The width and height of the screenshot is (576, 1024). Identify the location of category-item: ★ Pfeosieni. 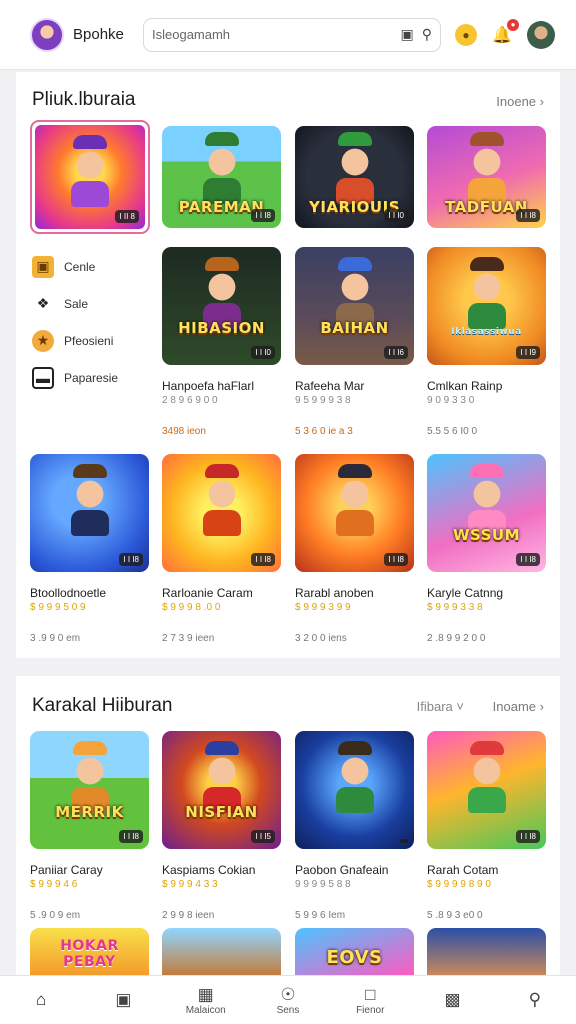
(75, 340).